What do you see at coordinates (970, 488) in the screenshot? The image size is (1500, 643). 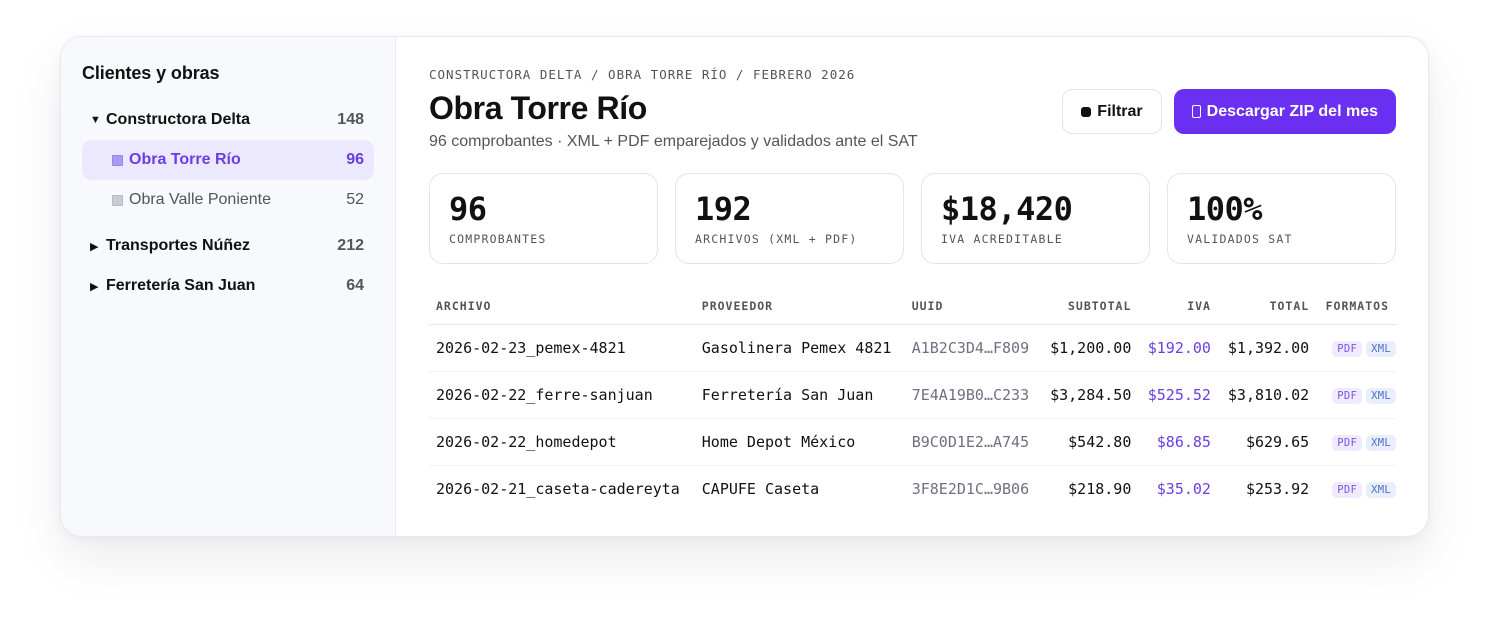 I see `cell-uuid: 3F8E2D1C…9B06` at bounding box center [970, 488].